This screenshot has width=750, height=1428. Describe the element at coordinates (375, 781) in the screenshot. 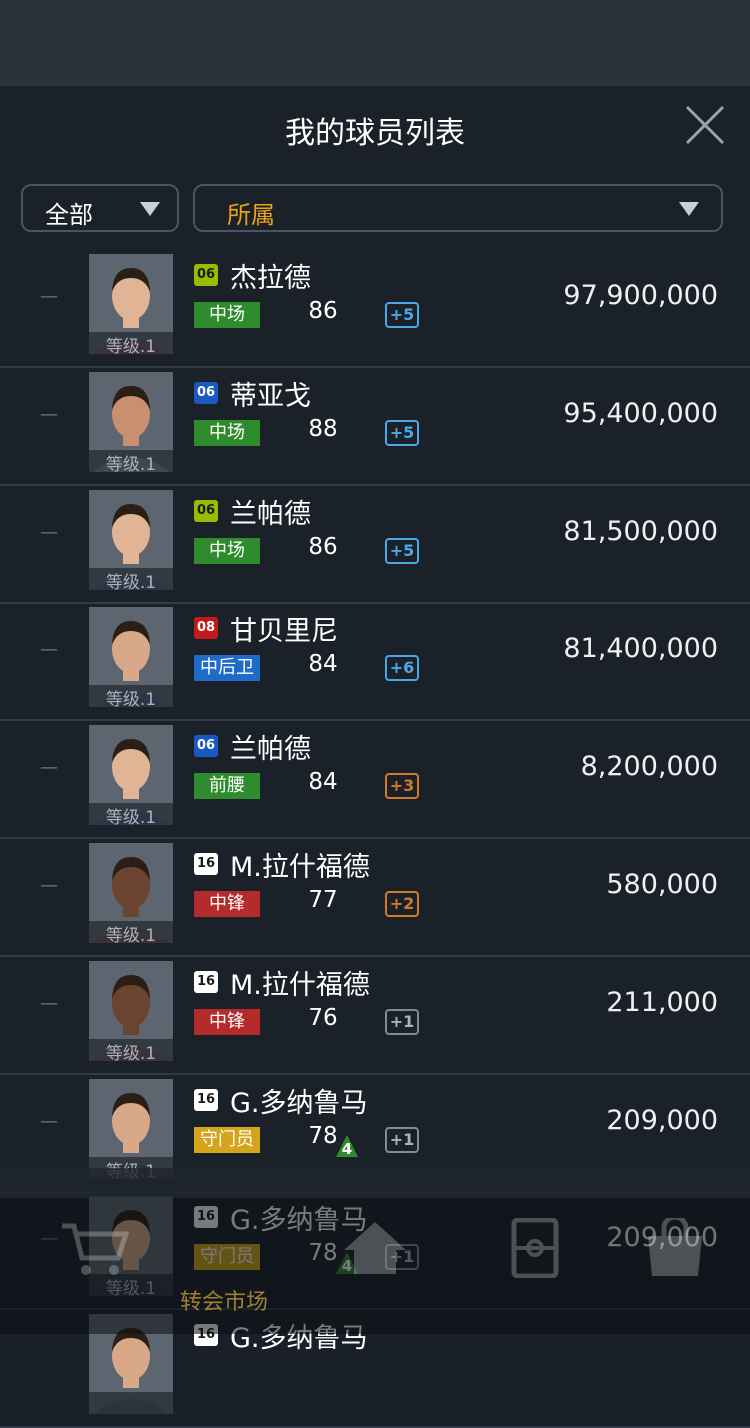

I see `player-row: — 等级.1 06 兰帕德 前腰 84 +3 8,200,000` at that location.